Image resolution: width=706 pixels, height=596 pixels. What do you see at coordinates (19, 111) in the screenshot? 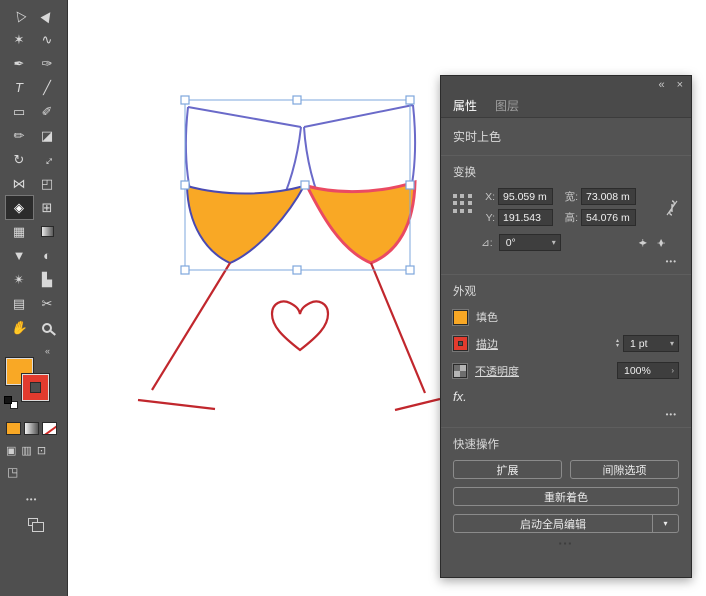
I see `tool-rectangle: ▭` at bounding box center [19, 111].